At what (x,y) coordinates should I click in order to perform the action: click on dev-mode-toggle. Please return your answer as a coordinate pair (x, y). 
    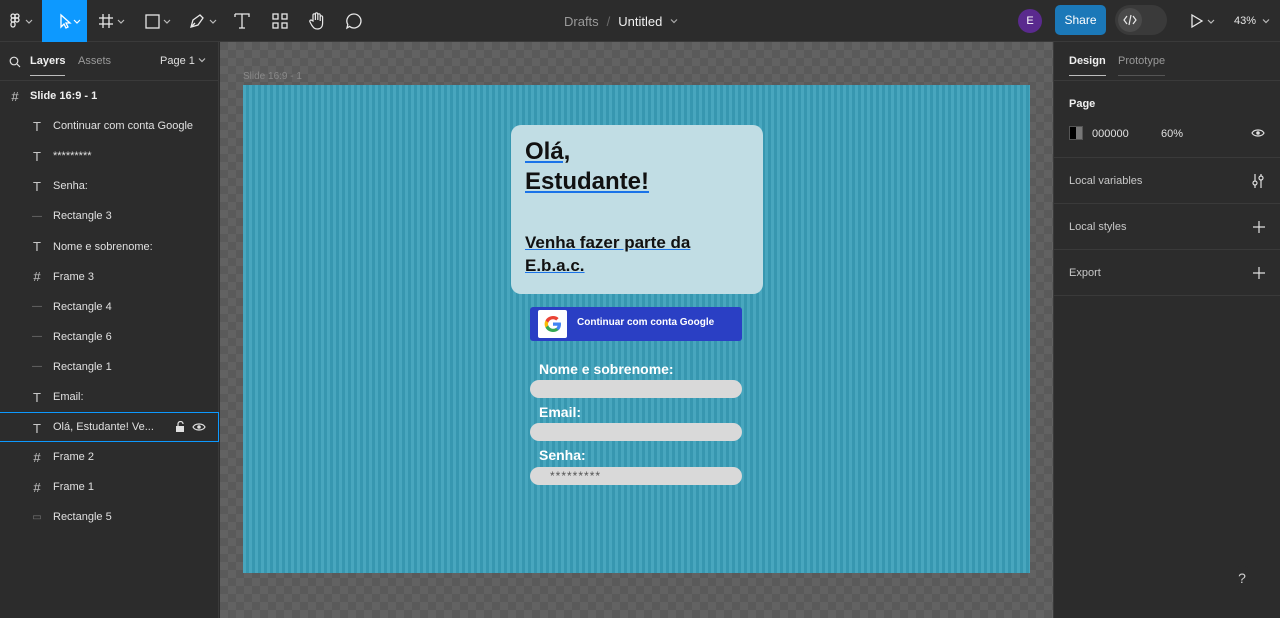
    Looking at the image, I should click on (1141, 20).